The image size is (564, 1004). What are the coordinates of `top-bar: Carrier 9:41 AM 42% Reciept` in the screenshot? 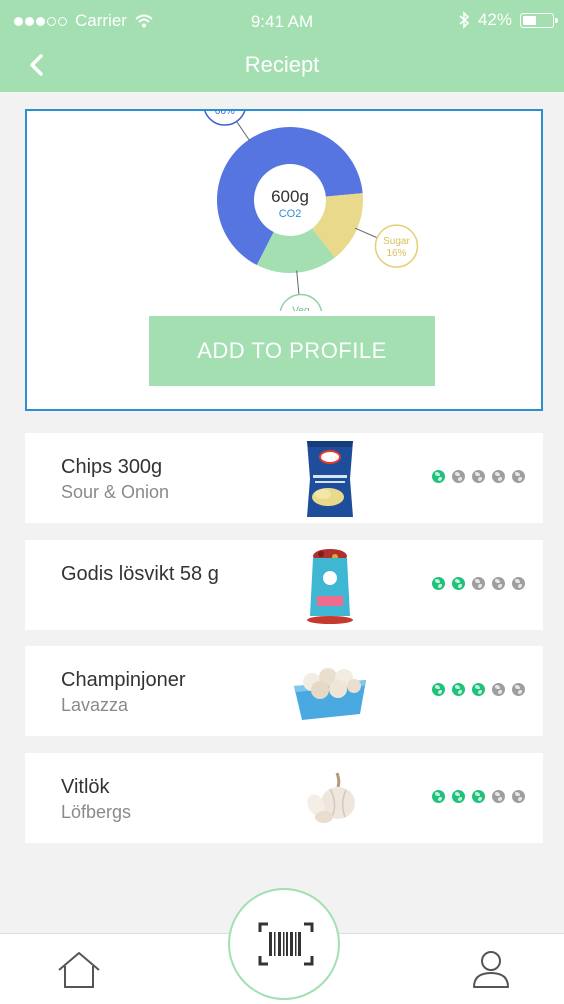 It's located at (282, 46).